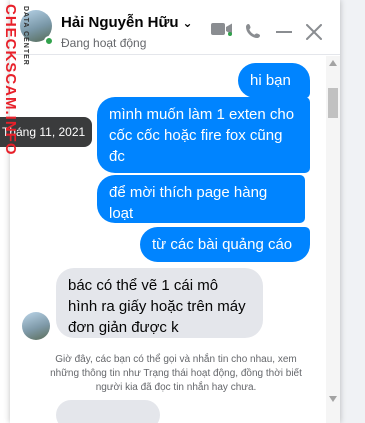 Image resolution: width=365 pixels, height=423 pixels. I want to click on scrollbar, so click(333, 239).